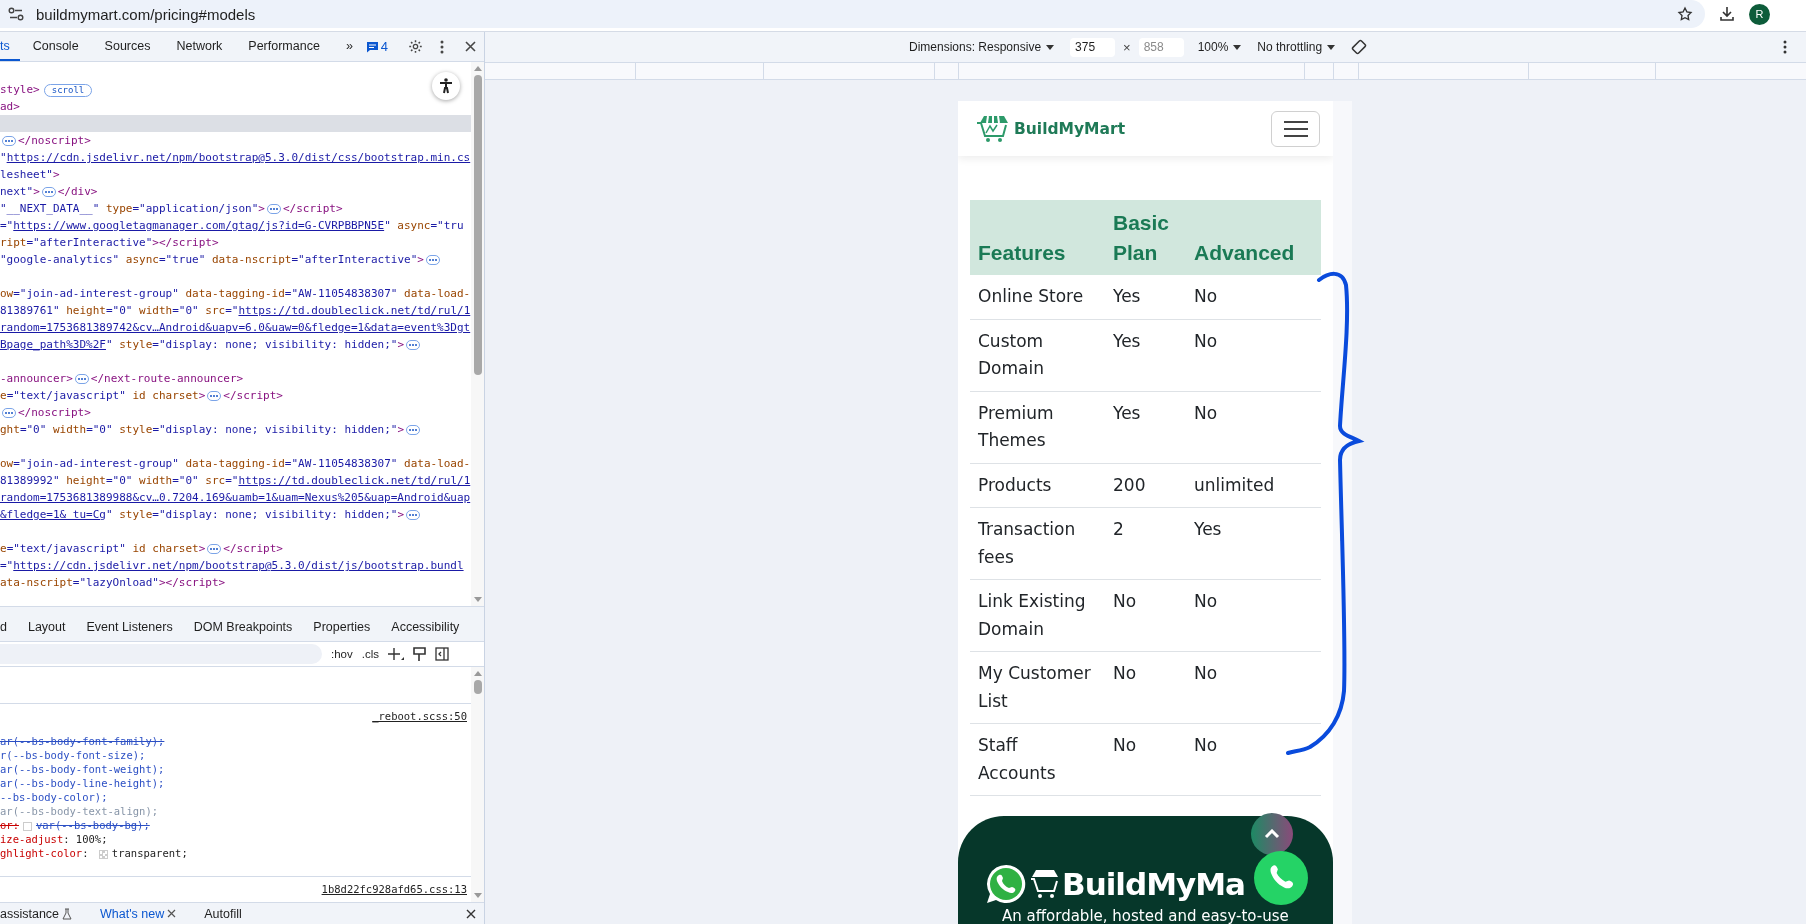 The height and width of the screenshot is (924, 1806). What do you see at coordinates (235, 89) in the screenshot?
I see `code-line: style> scroll` at bounding box center [235, 89].